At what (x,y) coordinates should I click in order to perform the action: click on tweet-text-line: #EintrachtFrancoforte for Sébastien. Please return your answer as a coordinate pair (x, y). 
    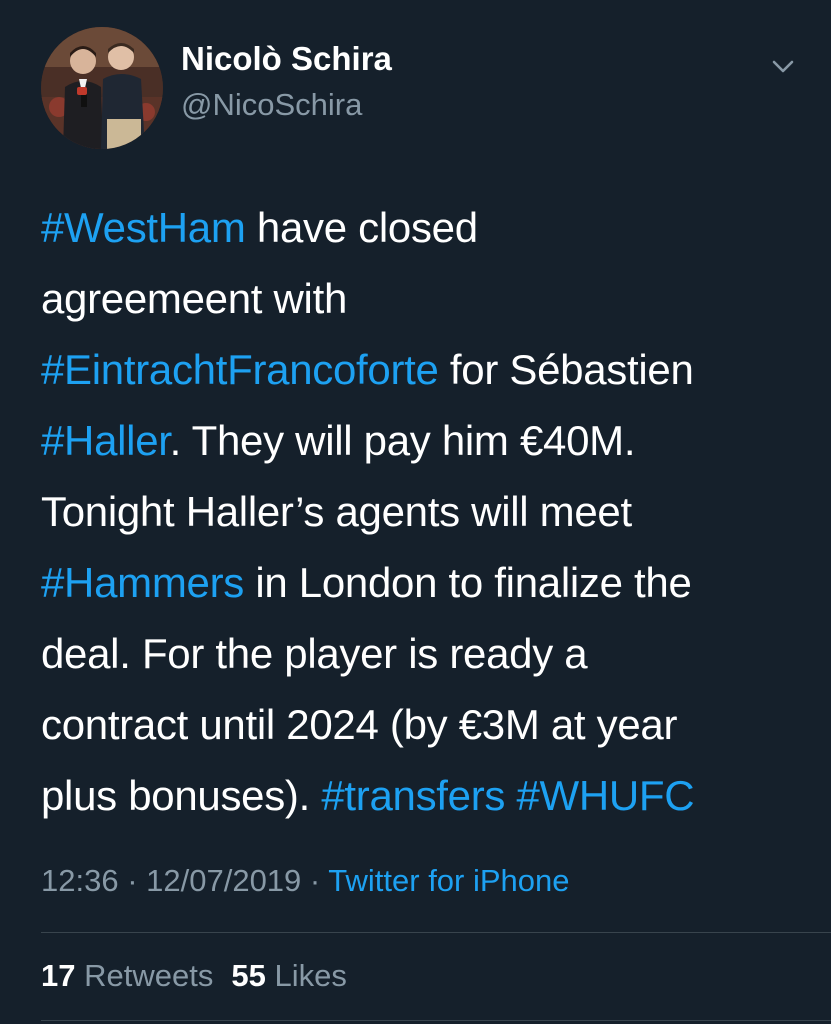
    Looking at the image, I should click on (421, 369).